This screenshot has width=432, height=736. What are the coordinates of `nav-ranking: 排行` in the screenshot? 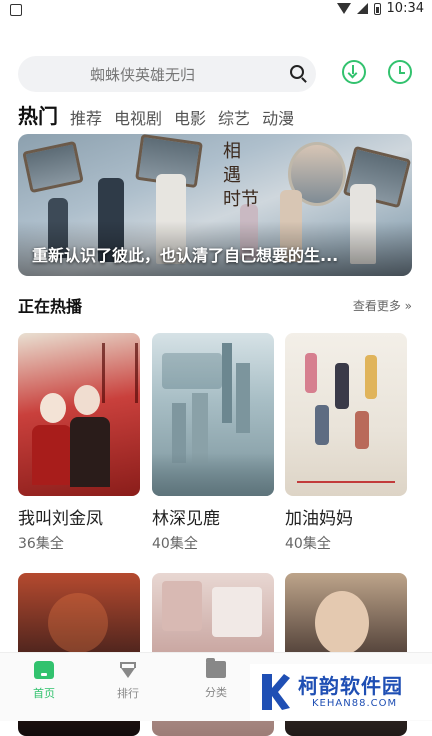 It's located at (128, 681).